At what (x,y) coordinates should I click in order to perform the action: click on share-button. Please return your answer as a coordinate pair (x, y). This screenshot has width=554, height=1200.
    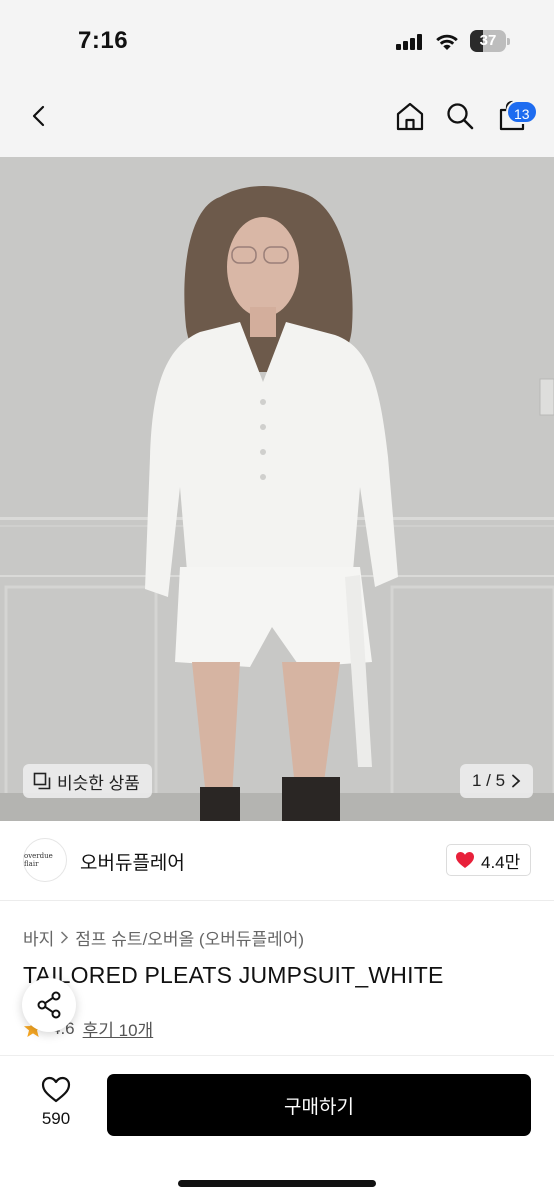
    Looking at the image, I should click on (49, 1005).